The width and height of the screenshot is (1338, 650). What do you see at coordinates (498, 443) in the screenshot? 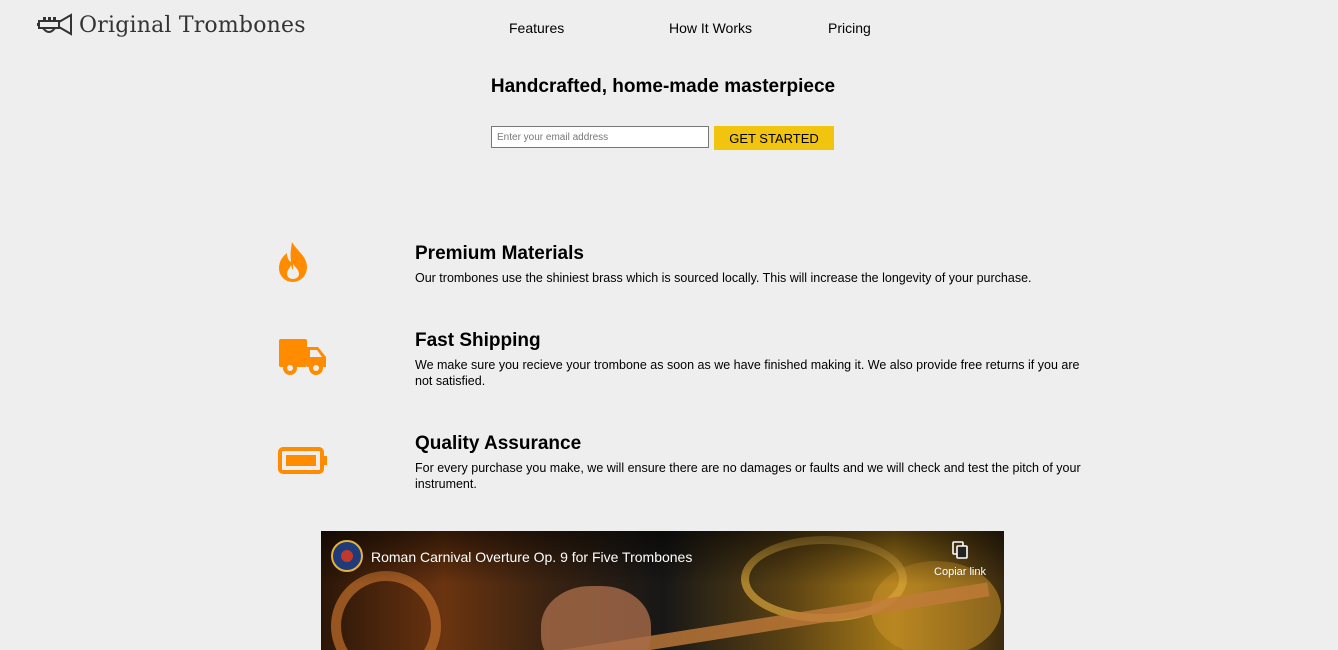
I see `feature-title: Quality Assurance` at bounding box center [498, 443].